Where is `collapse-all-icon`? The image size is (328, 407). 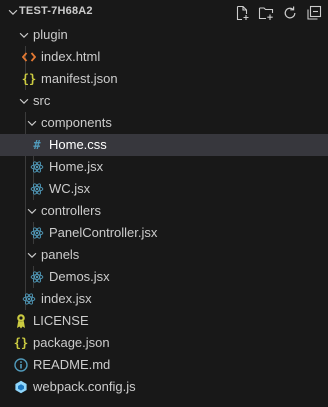 collapse-all-icon is located at coordinates (314, 12).